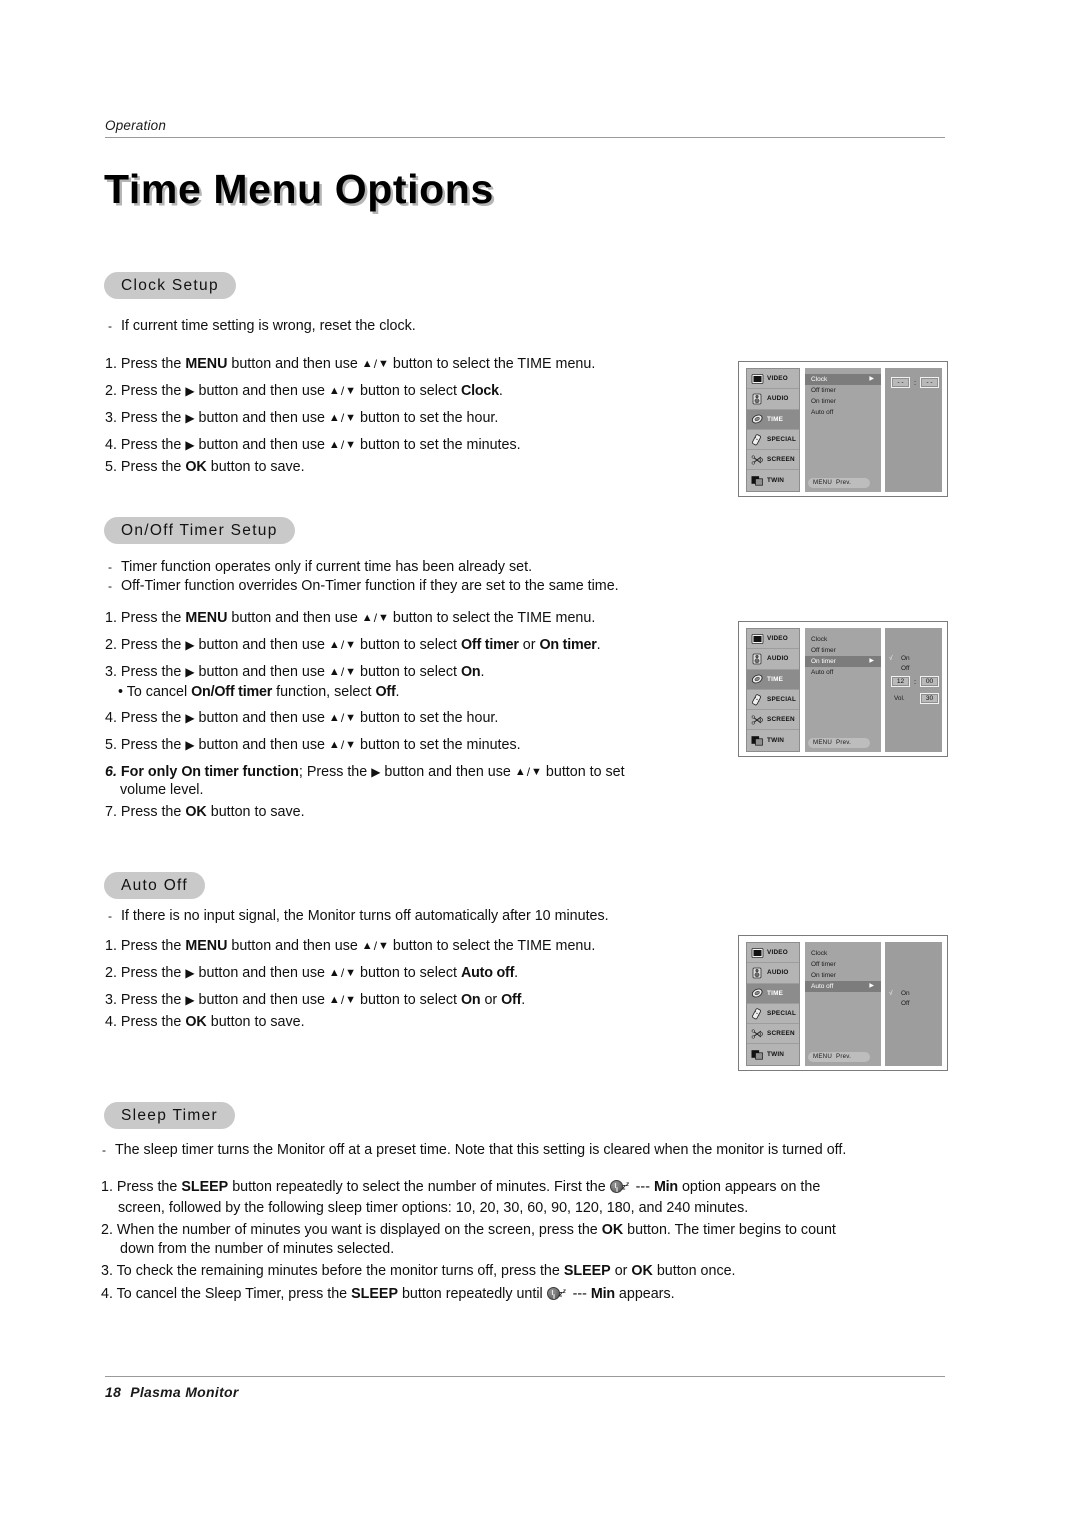 The width and height of the screenshot is (1080, 1528). I want to click on clock-hour-field: - -, so click(900, 382).